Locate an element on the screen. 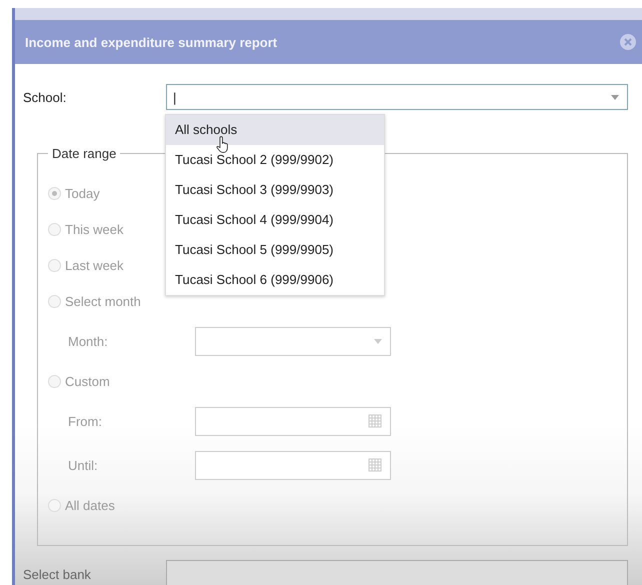  dropdown-option: Tucasi School 3 (999/9903) is located at coordinates (275, 190).